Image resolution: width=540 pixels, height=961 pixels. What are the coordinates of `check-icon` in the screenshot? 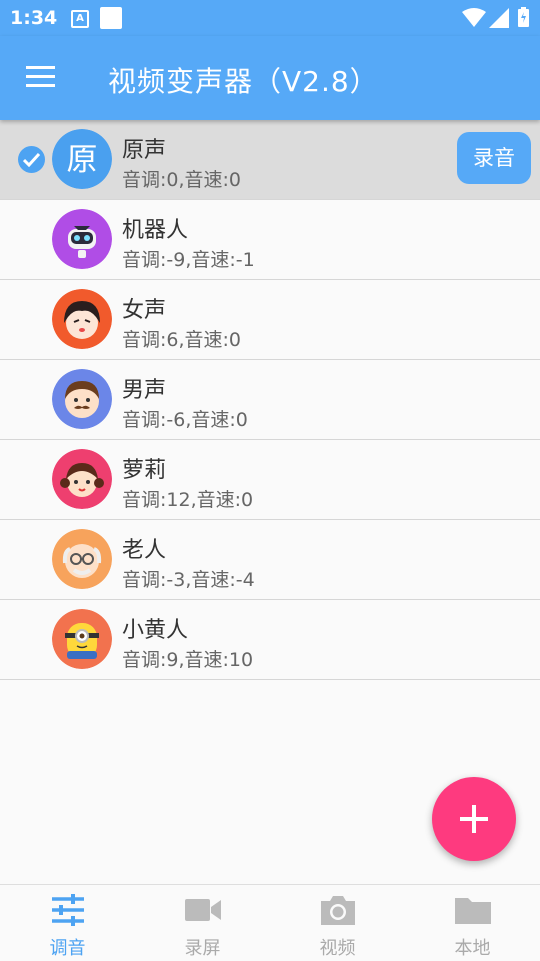 It's located at (31, 159).